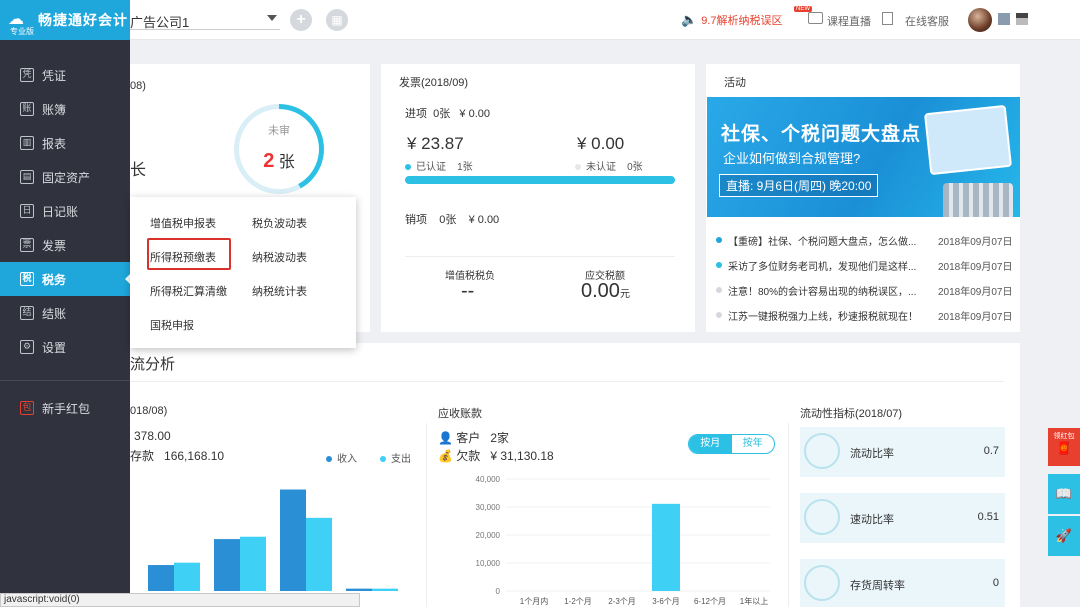  I want to click on chevron-down-icon, so click(272, 18).